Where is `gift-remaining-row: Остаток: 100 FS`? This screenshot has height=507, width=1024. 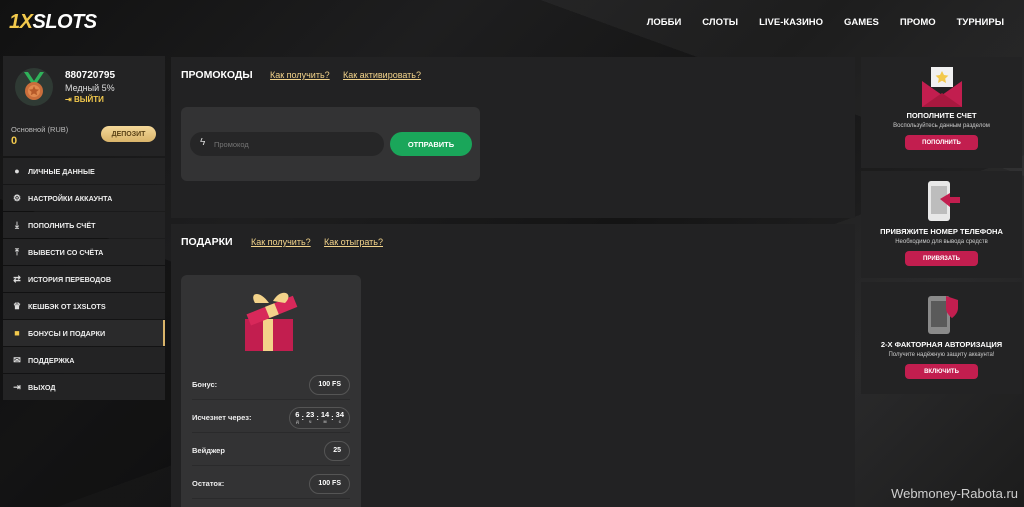 gift-remaining-row: Остаток: 100 FS is located at coordinates (271, 484).